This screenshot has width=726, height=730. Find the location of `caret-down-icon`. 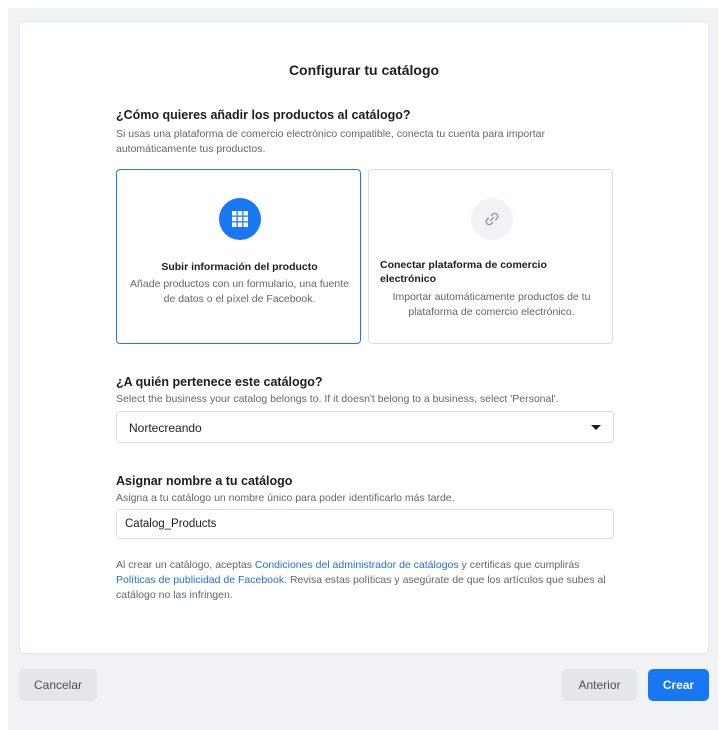

caret-down-icon is located at coordinates (596, 427).